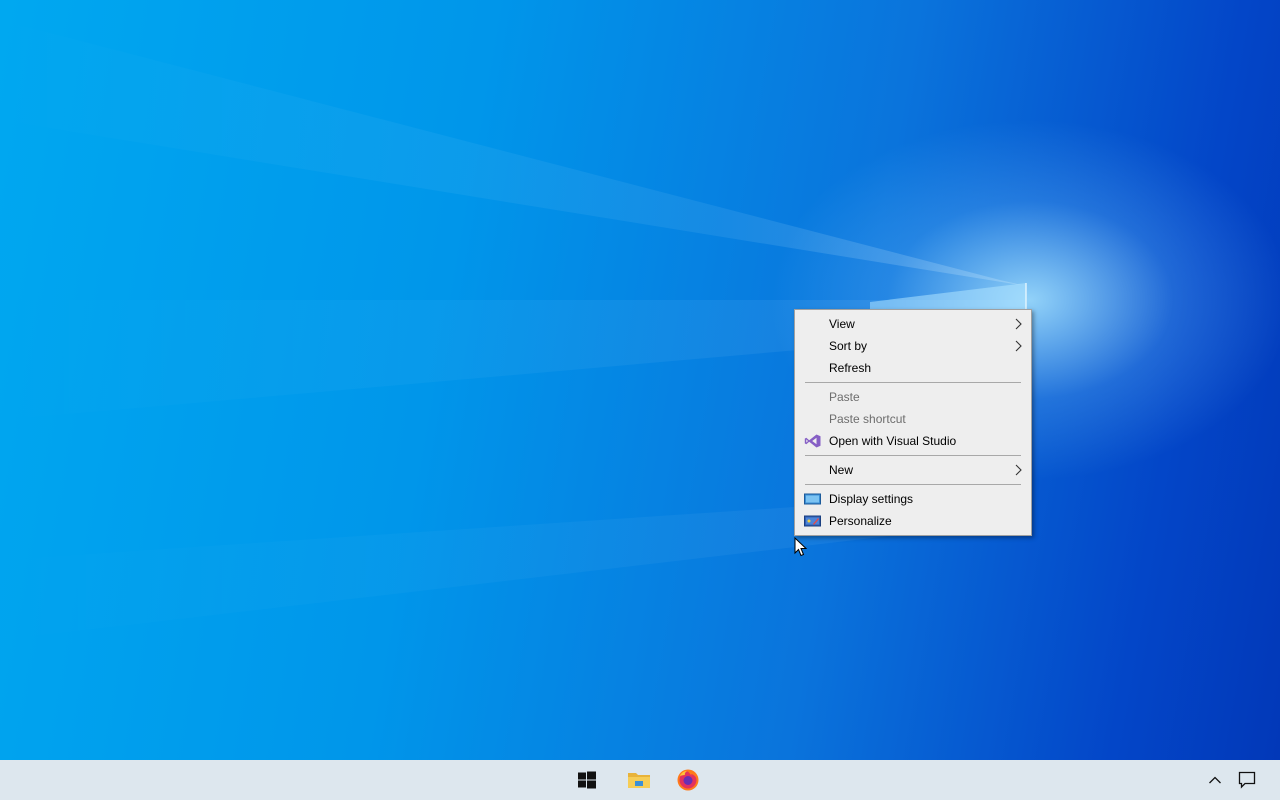 Image resolution: width=1280 pixels, height=800 pixels. I want to click on menu-item-refresh: Refresh, so click(913, 368).